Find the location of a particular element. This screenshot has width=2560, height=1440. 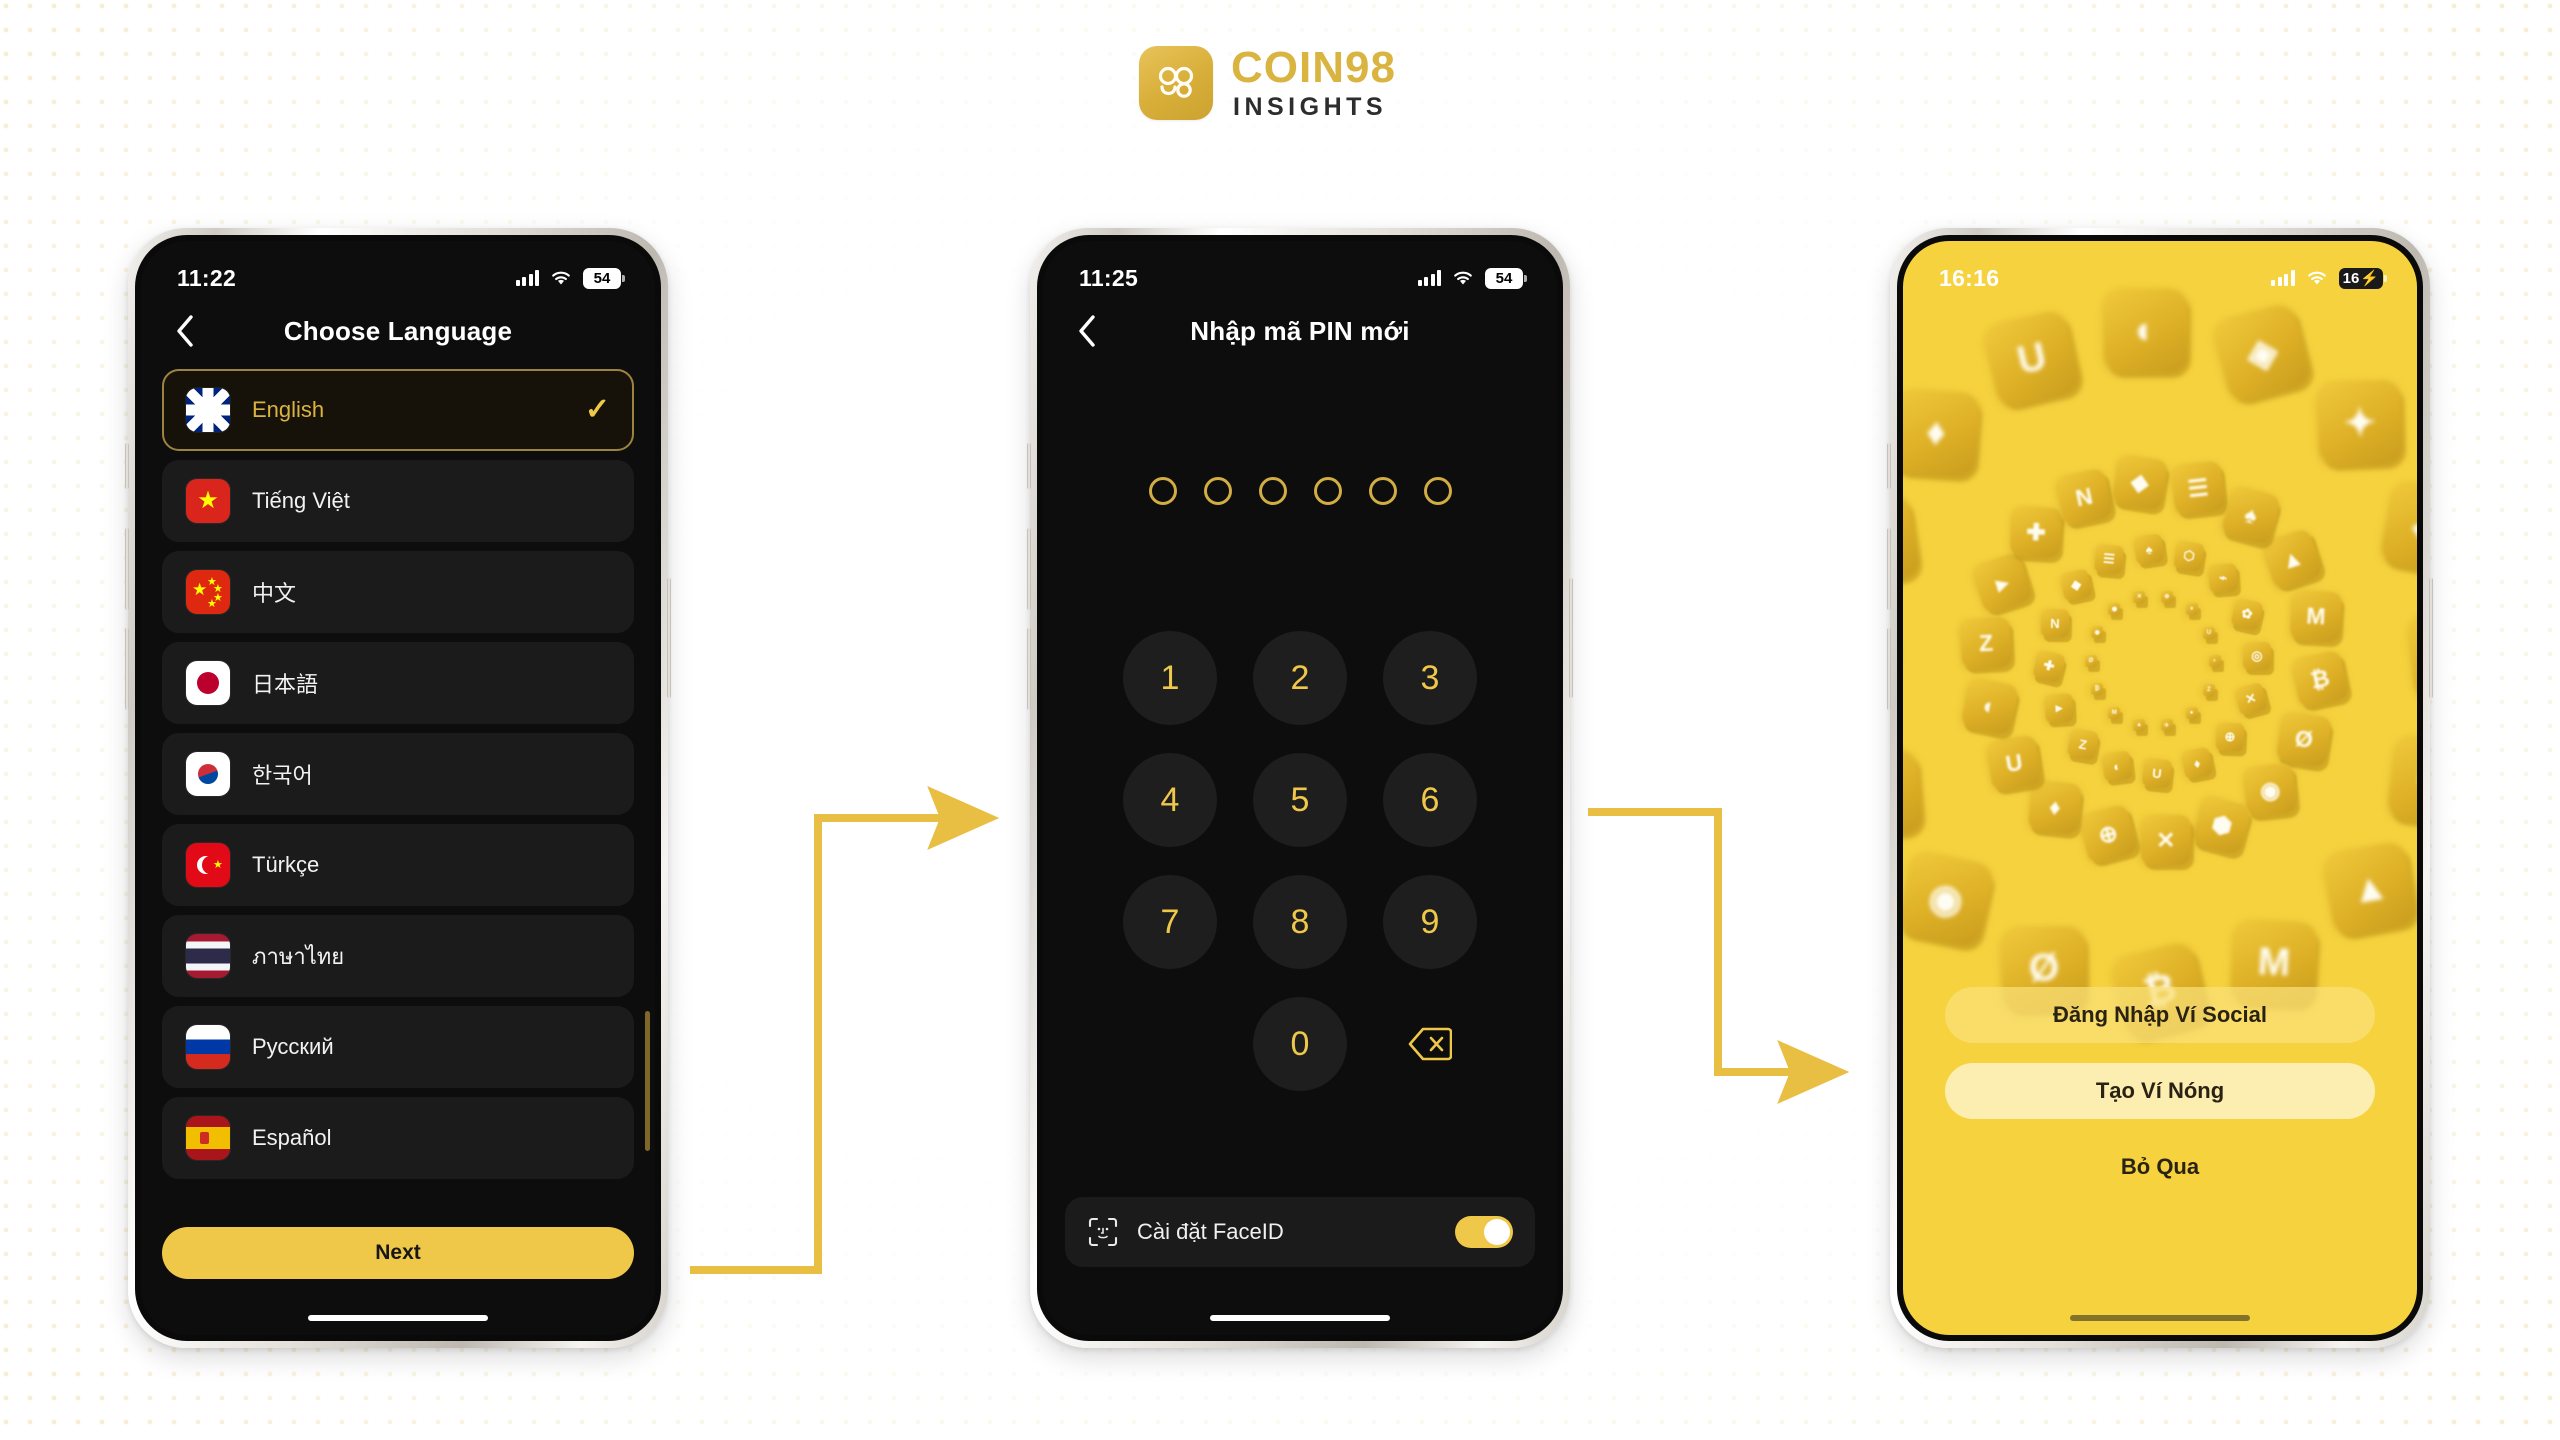

flag-japan-icon is located at coordinates (208, 683).